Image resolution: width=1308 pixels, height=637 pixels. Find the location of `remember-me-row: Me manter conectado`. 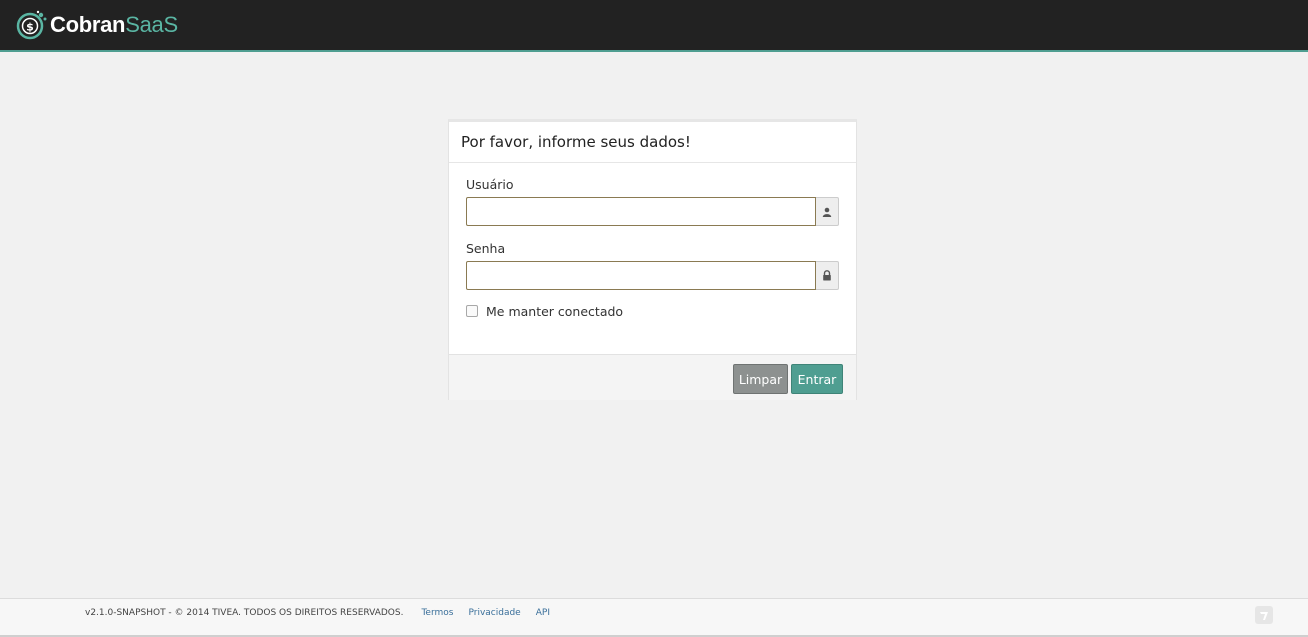

remember-me-row: Me manter conectado is located at coordinates (544, 311).